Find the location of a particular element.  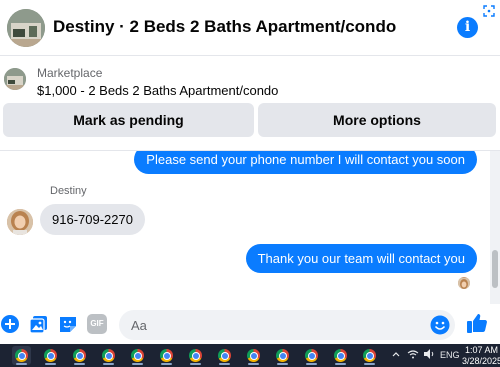

listing-summary: $1,000 - 2 Beds 2 Baths Apartment/condo is located at coordinates (157, 90).